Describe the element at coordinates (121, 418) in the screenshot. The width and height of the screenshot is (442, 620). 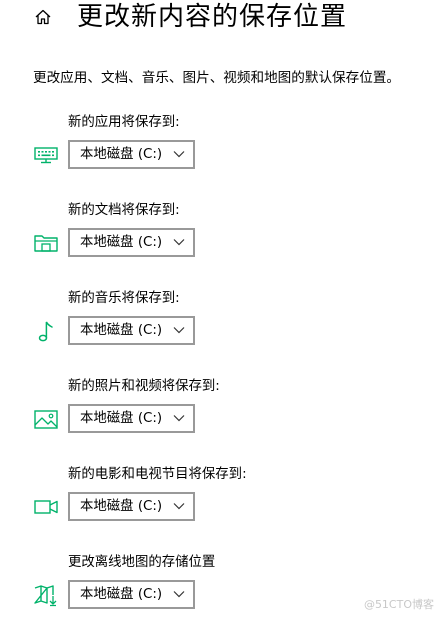
I see `photos-location-value: 本地磁盘 (C:)` at that location.